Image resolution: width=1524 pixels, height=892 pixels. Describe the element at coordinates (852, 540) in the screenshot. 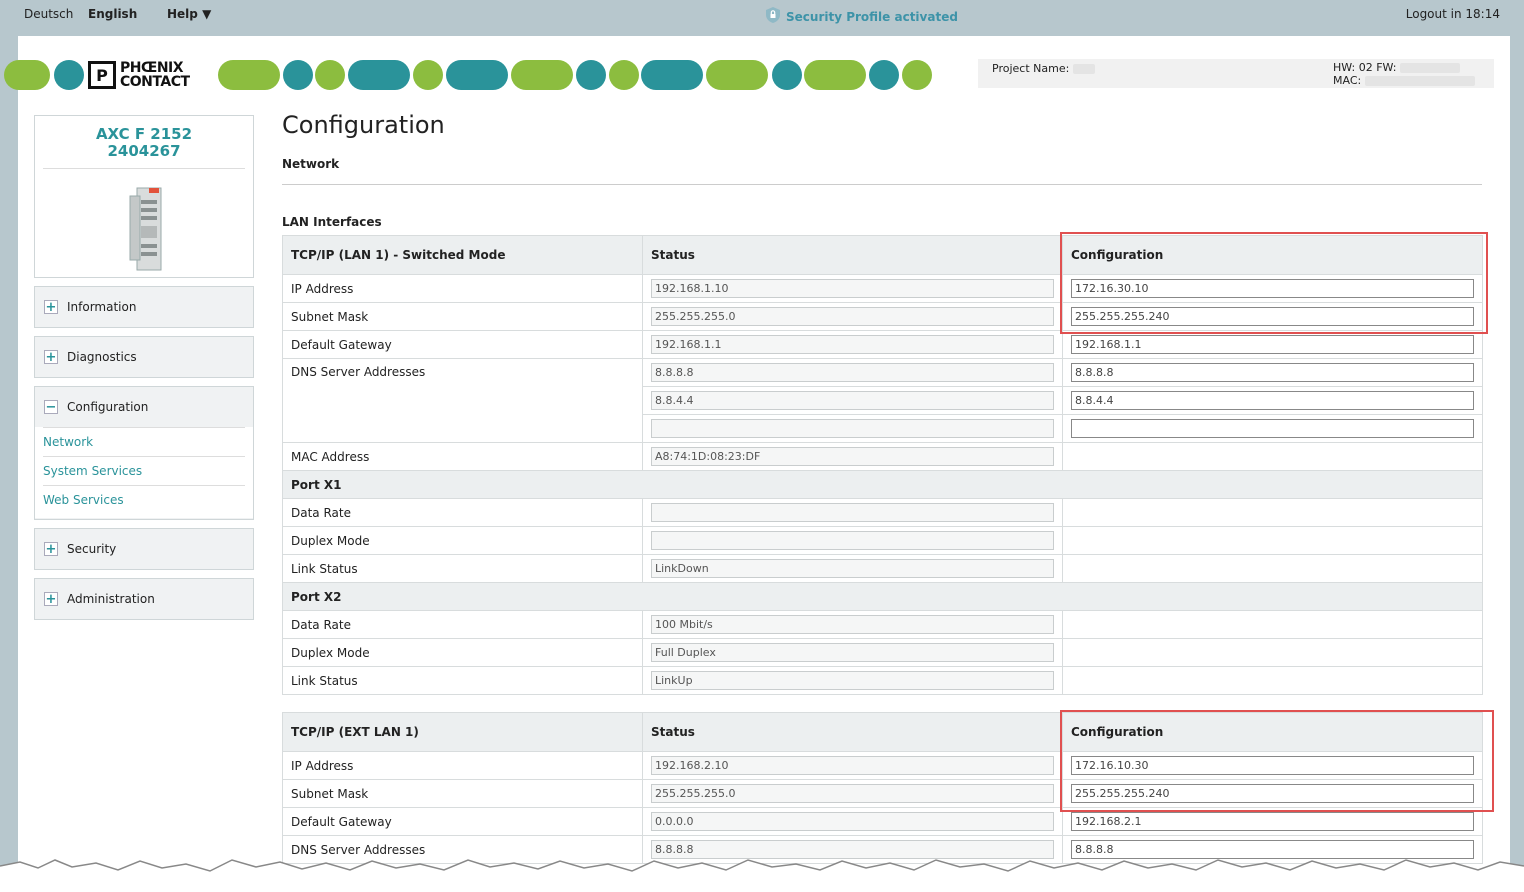

I see `x1-duplex-field` at that location.